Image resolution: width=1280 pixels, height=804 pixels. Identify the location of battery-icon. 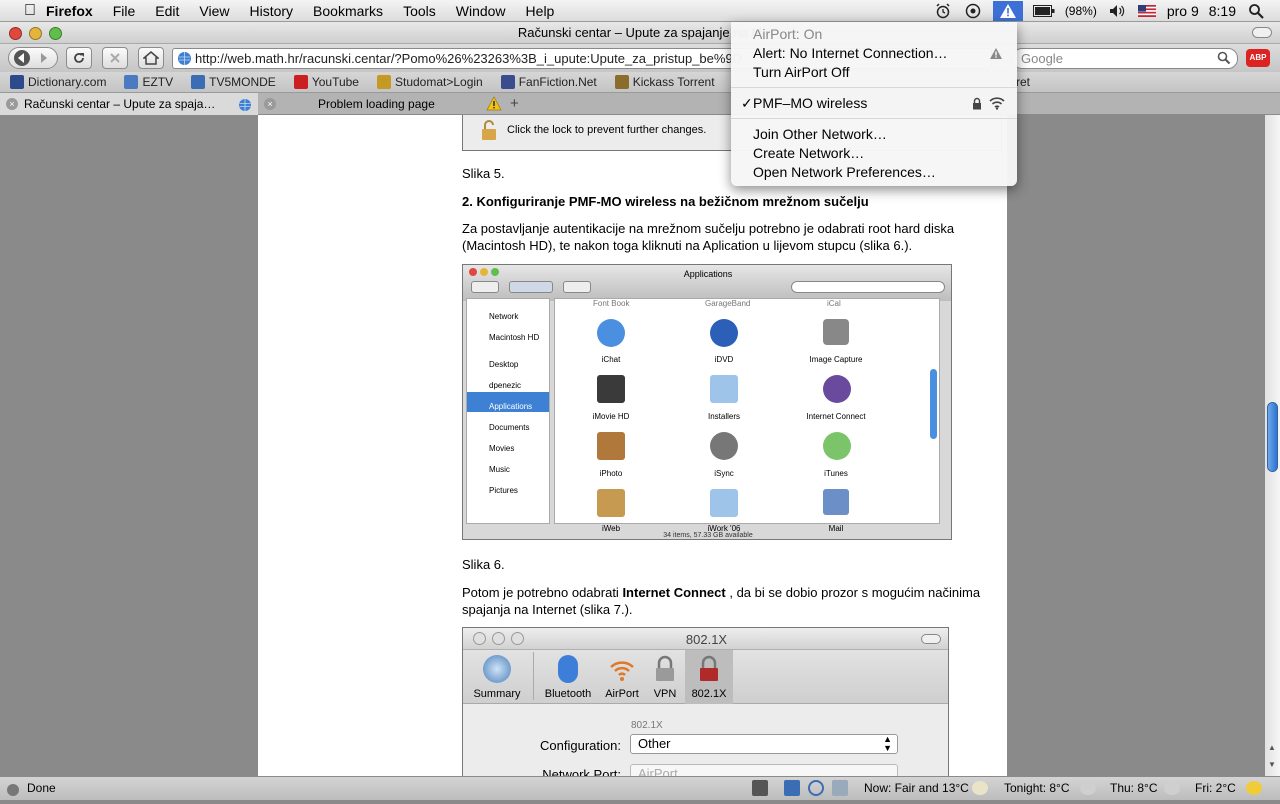
(1043, 11).